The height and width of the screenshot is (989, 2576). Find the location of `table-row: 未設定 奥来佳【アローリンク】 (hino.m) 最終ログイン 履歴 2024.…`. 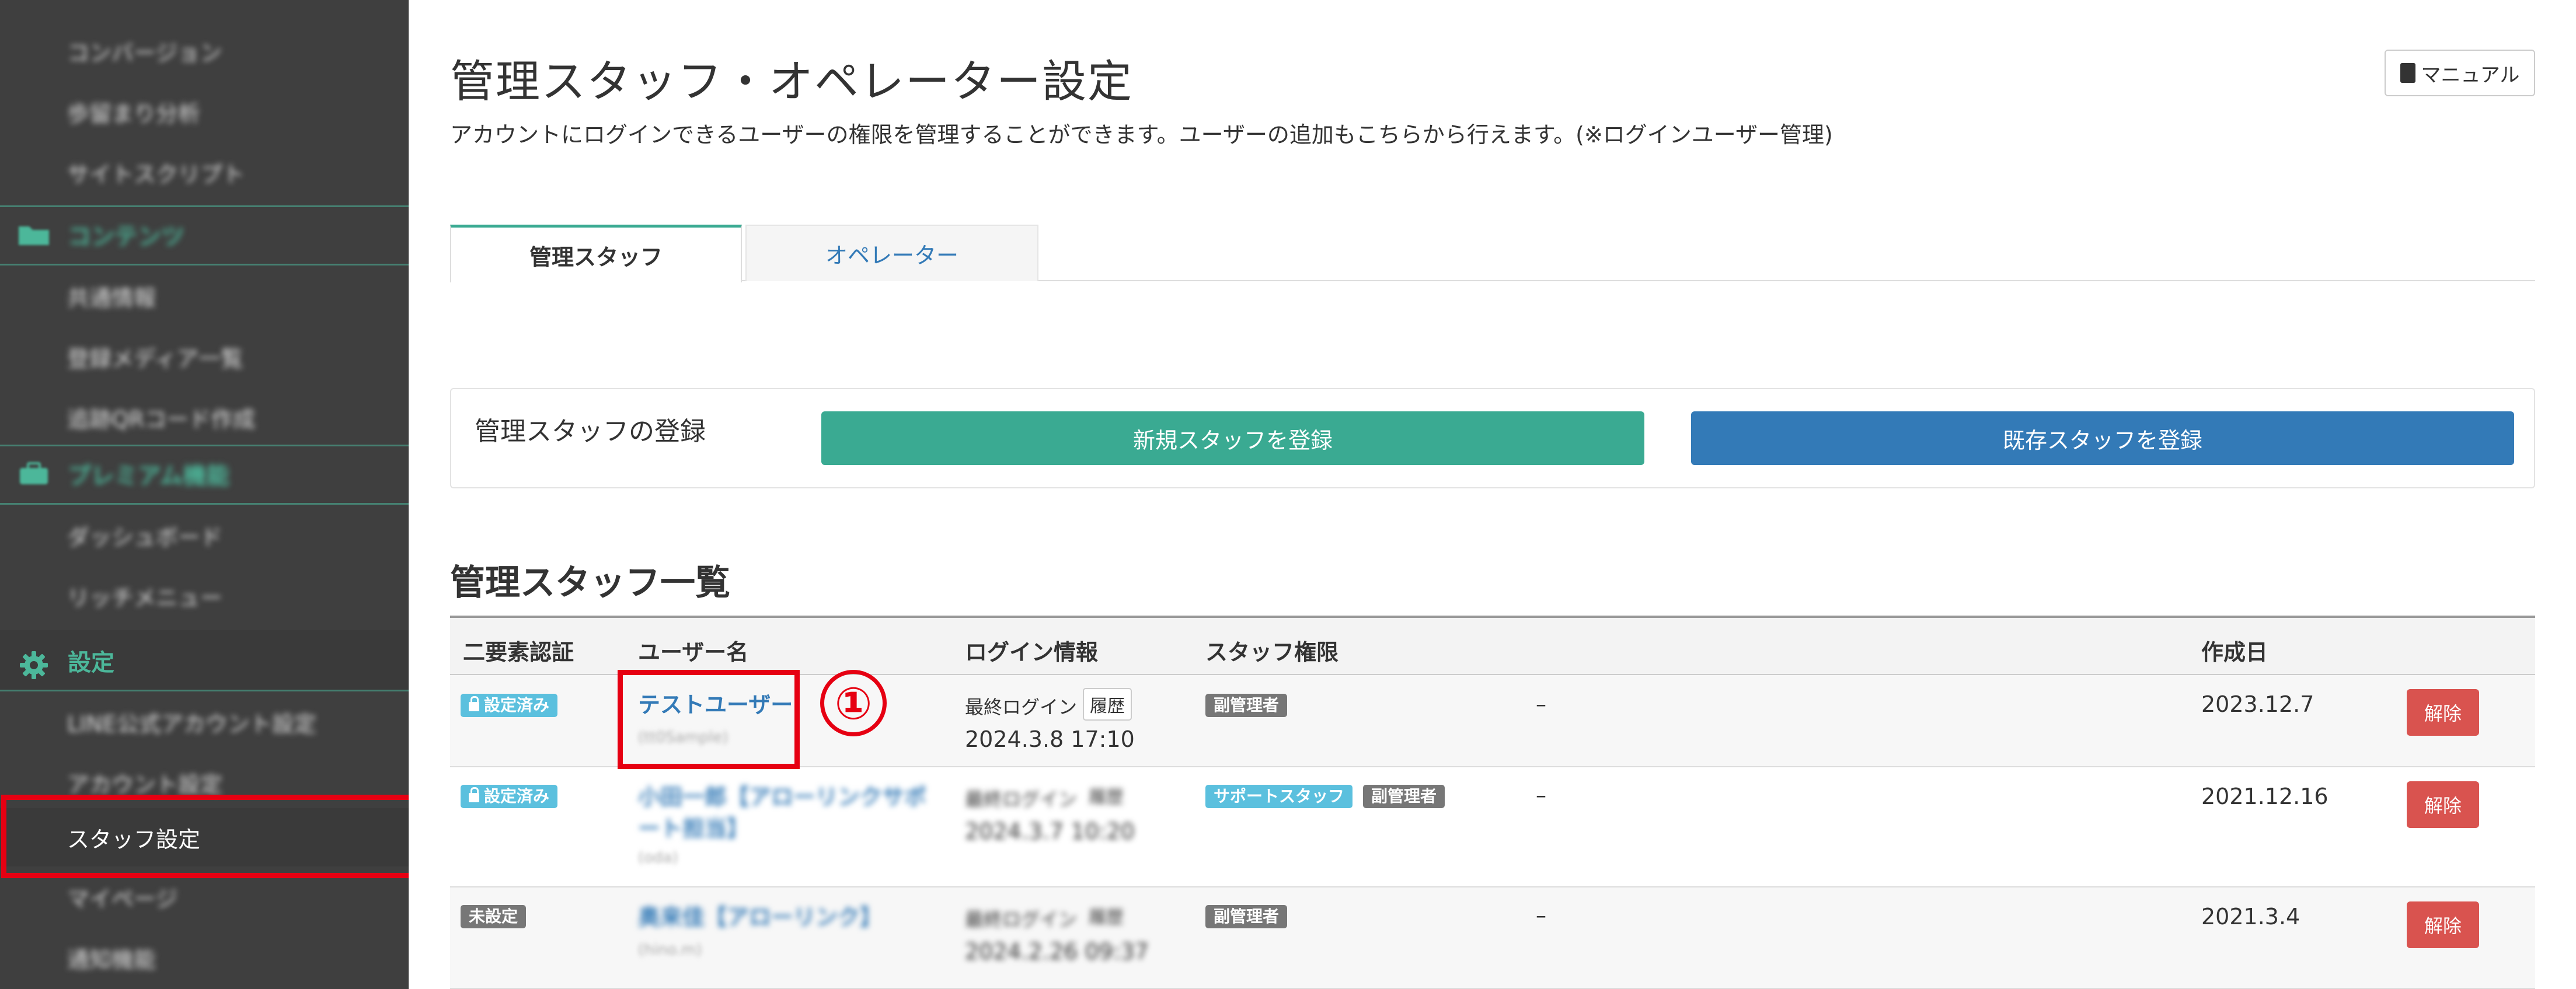

table-row: 未設定 奥来佳【アローリンク】 (hino.m) 最終ログイン 履歴 2024.… is located at coordinates (1492, 938).